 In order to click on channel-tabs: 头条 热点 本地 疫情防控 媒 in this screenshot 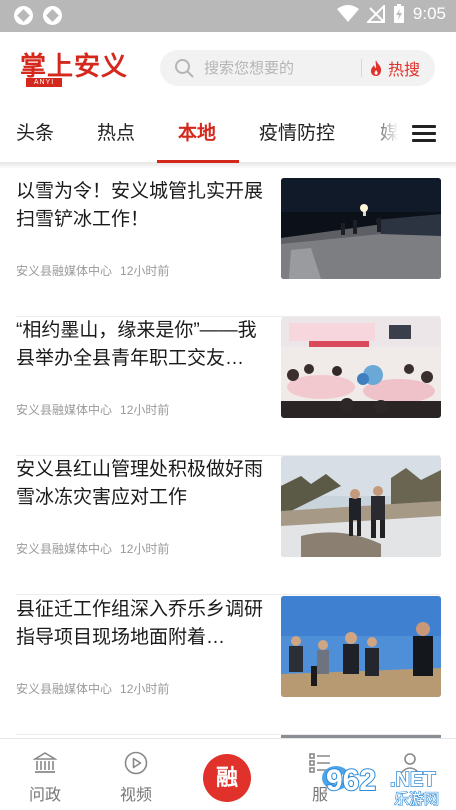, I will do `click(228, 133)`.